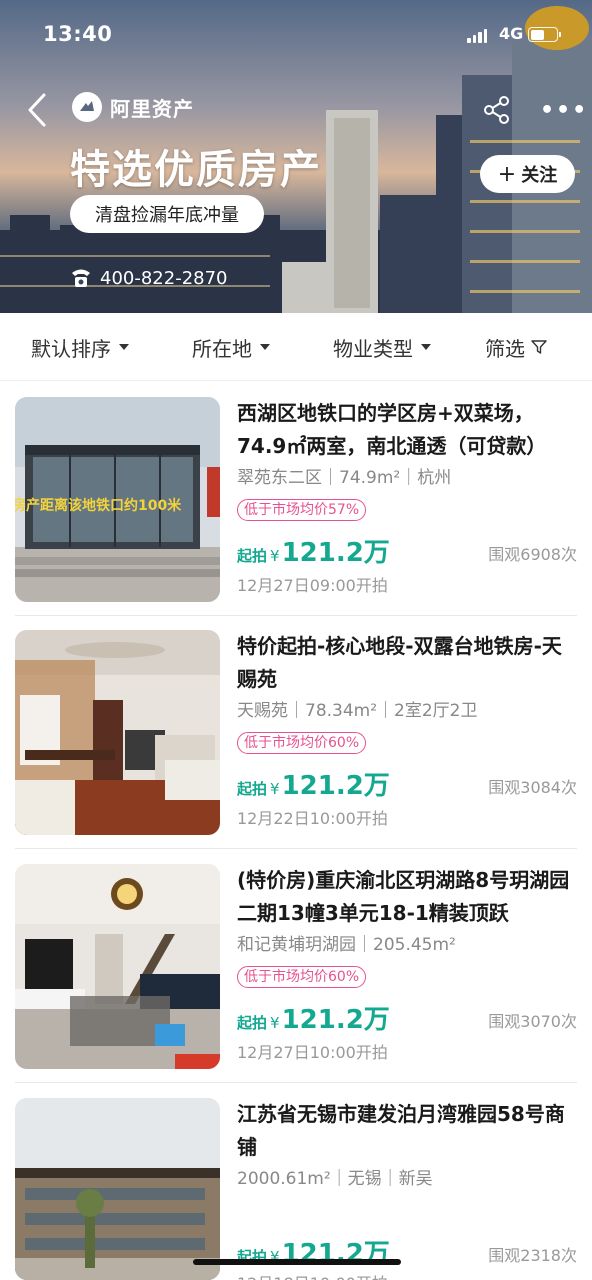 This screenshot has height=1280, width=592. What do you see at coordinates (392, 429) in the screenshot?
I see `listing-title: 西湖区地铁口的学区房+双菜场，74.9㎡两室，南北通透（可贷款）` at bounding box center [392, 429].